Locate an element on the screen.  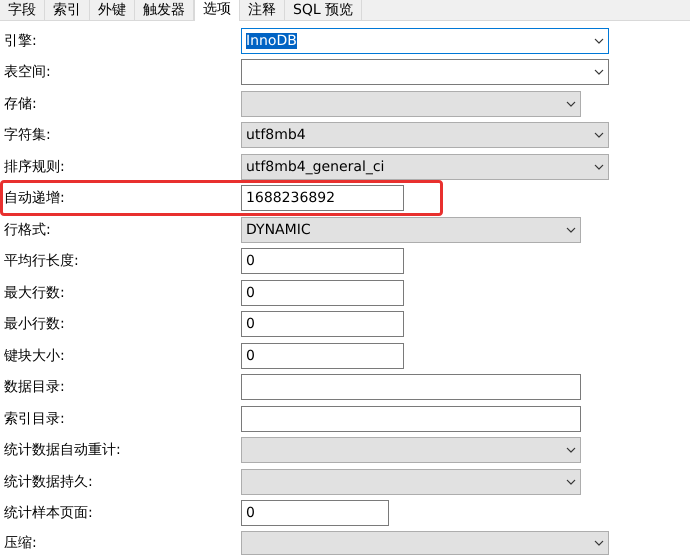
field-label: 最小行数: is located at coordinates (34, 324).